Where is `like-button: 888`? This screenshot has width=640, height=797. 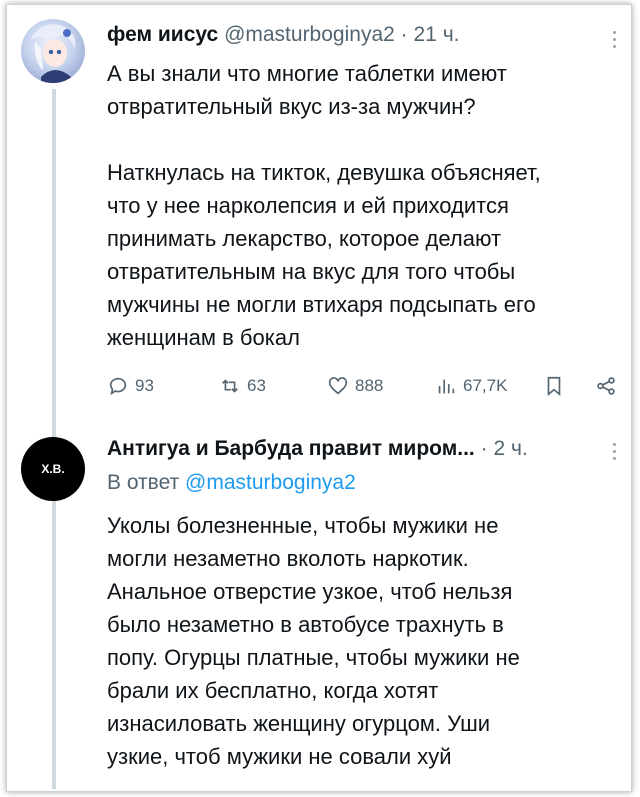
like-button: 888 is located at coordinates (355, 386).